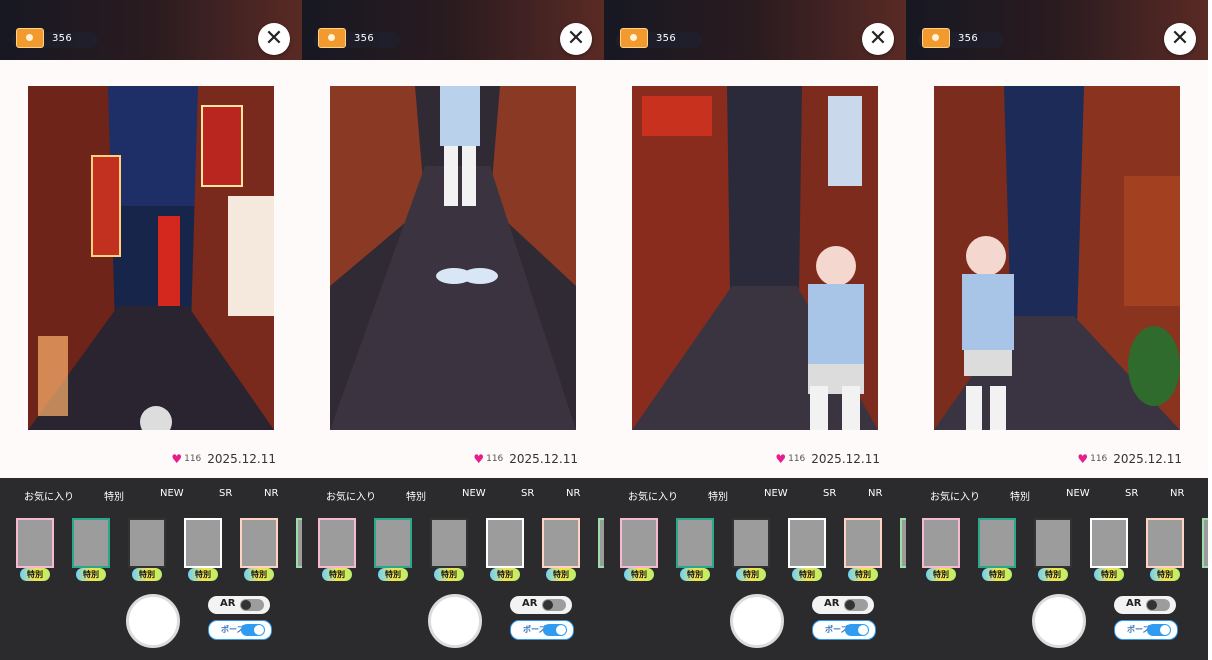  Describe the element at coordinates (479, 459) in the screenshot. I see `heart-icon: ♥` at that location.